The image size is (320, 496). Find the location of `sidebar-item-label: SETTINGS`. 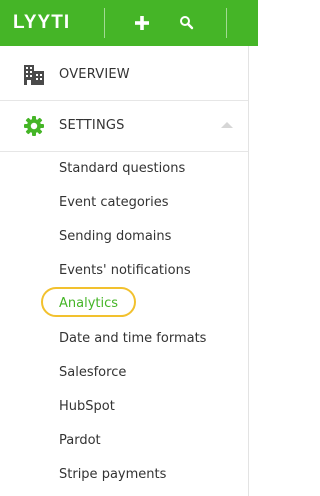

sidebar-item-label: SETTINGS is located at coordinates (92, 125).